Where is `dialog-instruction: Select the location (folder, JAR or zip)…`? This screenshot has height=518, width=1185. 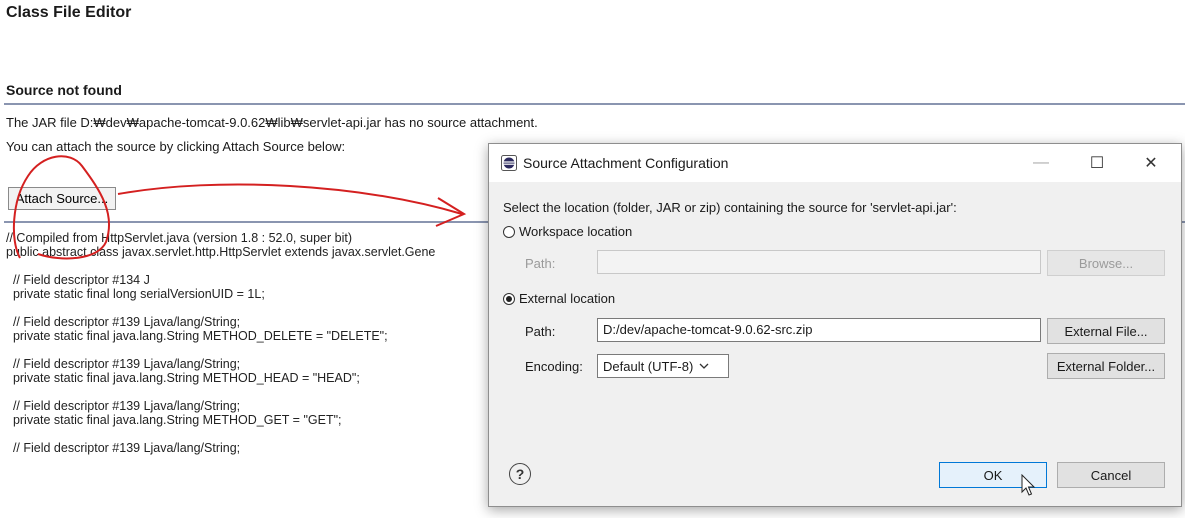
dialog-instruction: Select the location (folder, JAR or zip)… is located at coordinates (730, 207).